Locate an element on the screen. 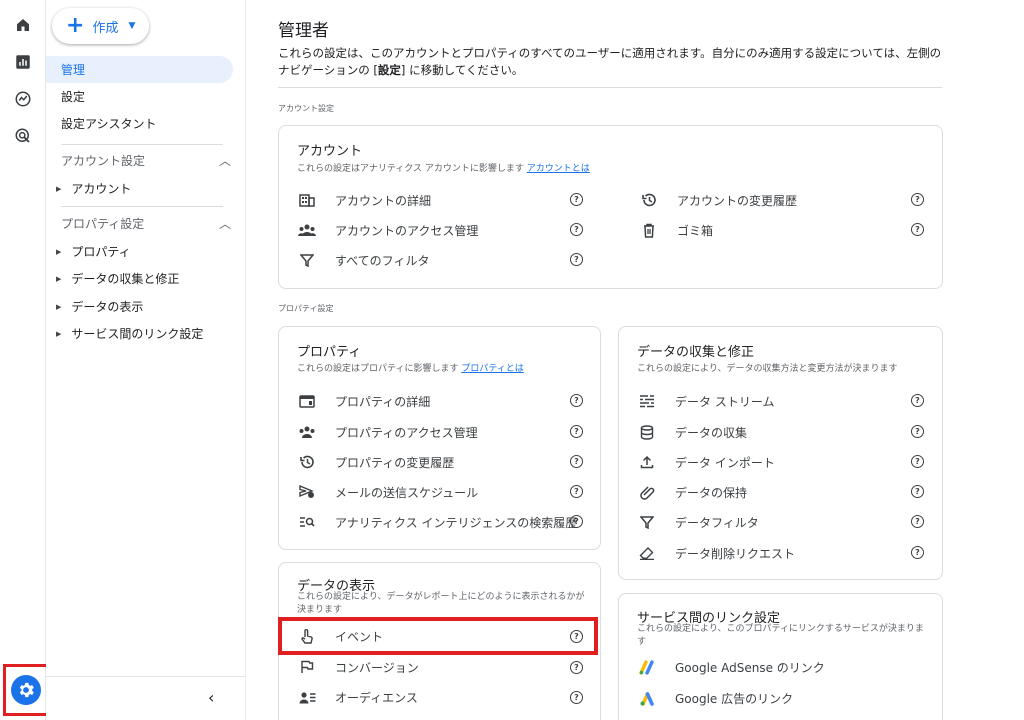  nav-section-property: プロパティ設定 ︿ is located at coordinates (146, 223).